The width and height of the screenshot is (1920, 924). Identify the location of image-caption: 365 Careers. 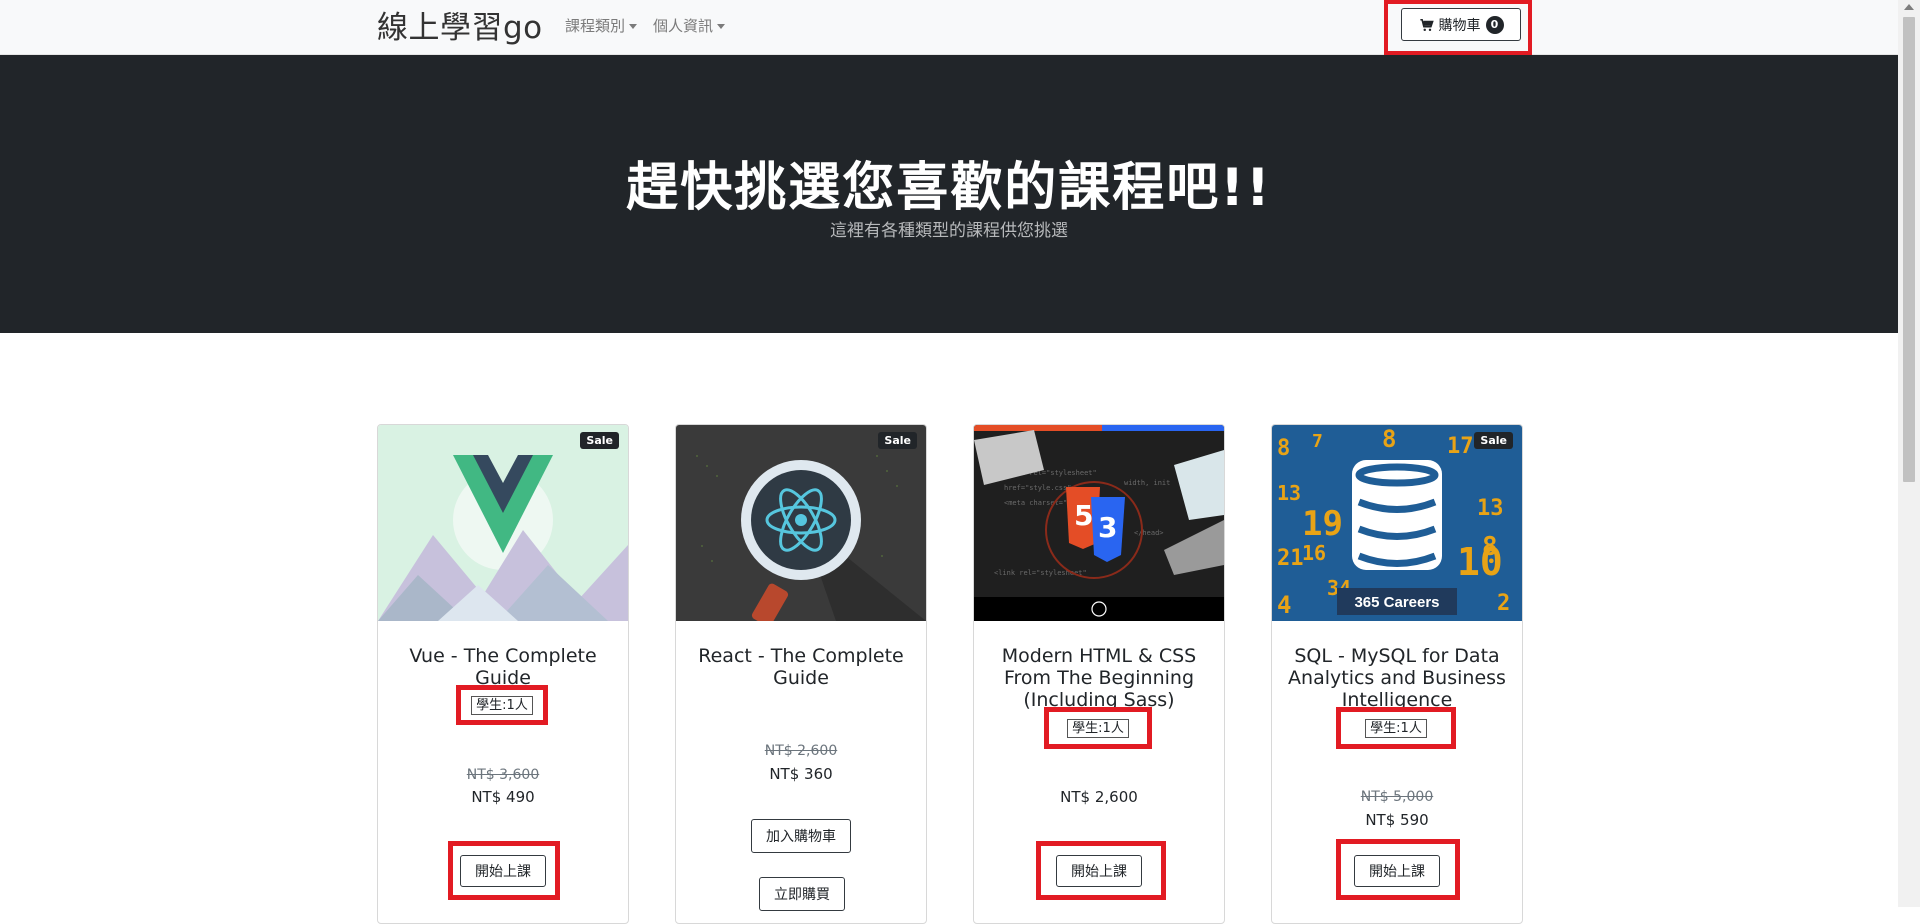
(1396, 602).